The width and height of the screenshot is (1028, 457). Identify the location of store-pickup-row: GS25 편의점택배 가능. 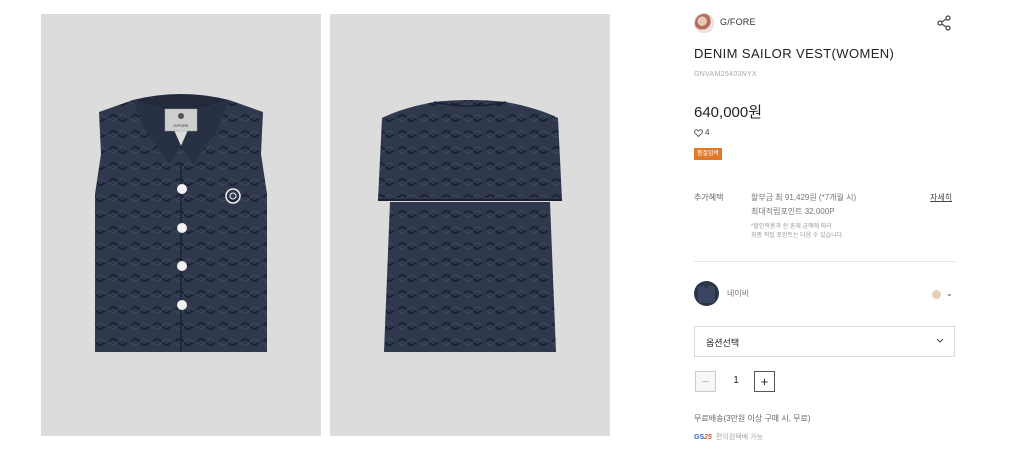
(728, 437).